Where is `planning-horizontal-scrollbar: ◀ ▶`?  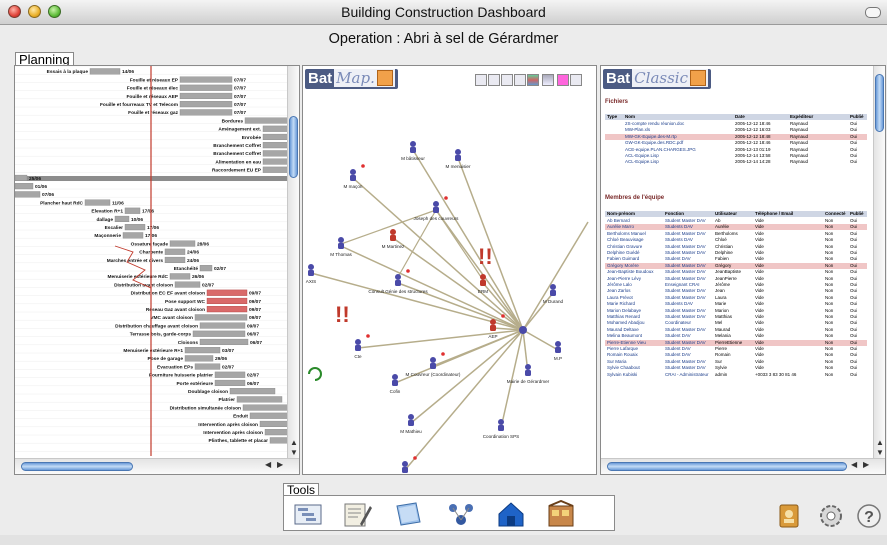 planning-horizontal-scrollbar: ◀ ▶ is located at coordinates (157, 466).